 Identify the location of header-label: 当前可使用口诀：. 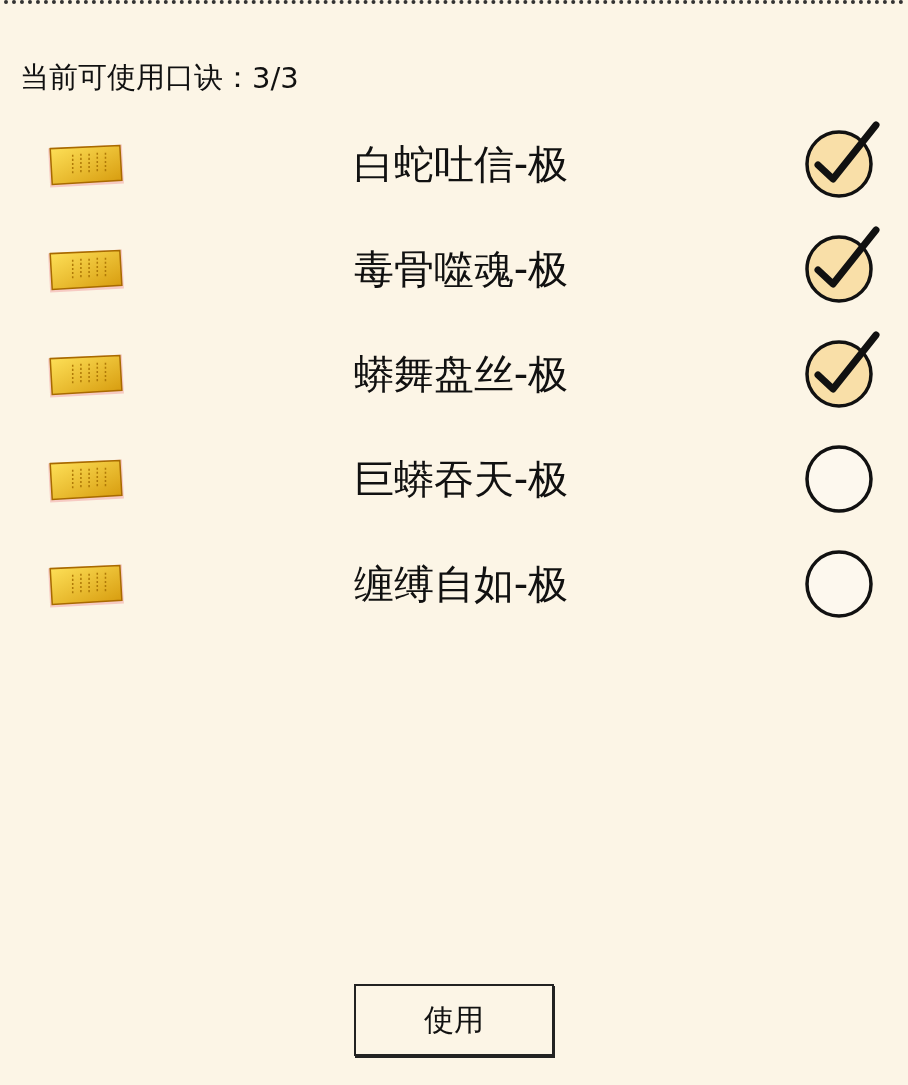
(136, 77).